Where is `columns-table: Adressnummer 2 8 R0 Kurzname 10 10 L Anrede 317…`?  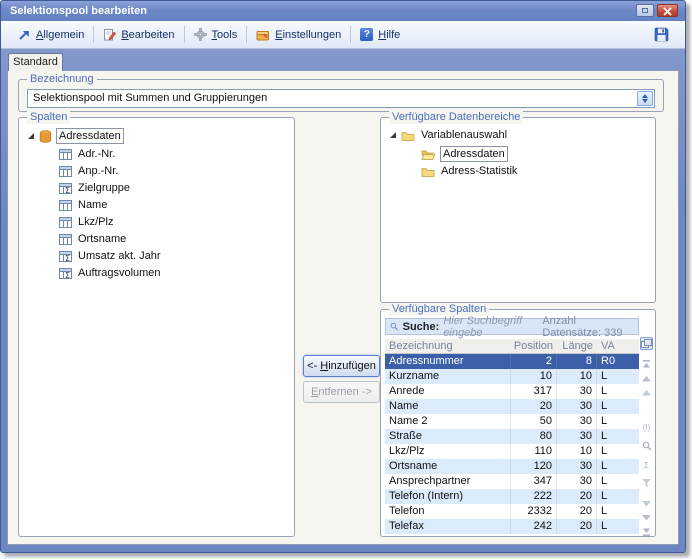
columns-table: Adressnummer 2 8 R0 Kurzname 10 10 L Anrede 317… is located at coordinates (512, 444).